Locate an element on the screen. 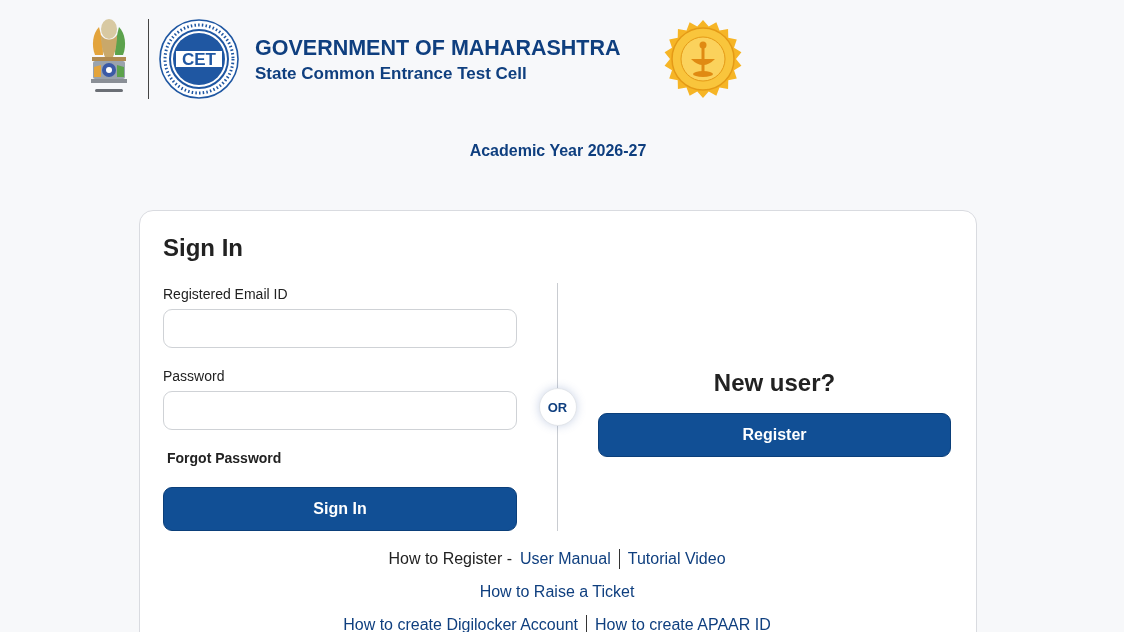  new-user-heading: New user? is located at coordinates (774, 383).